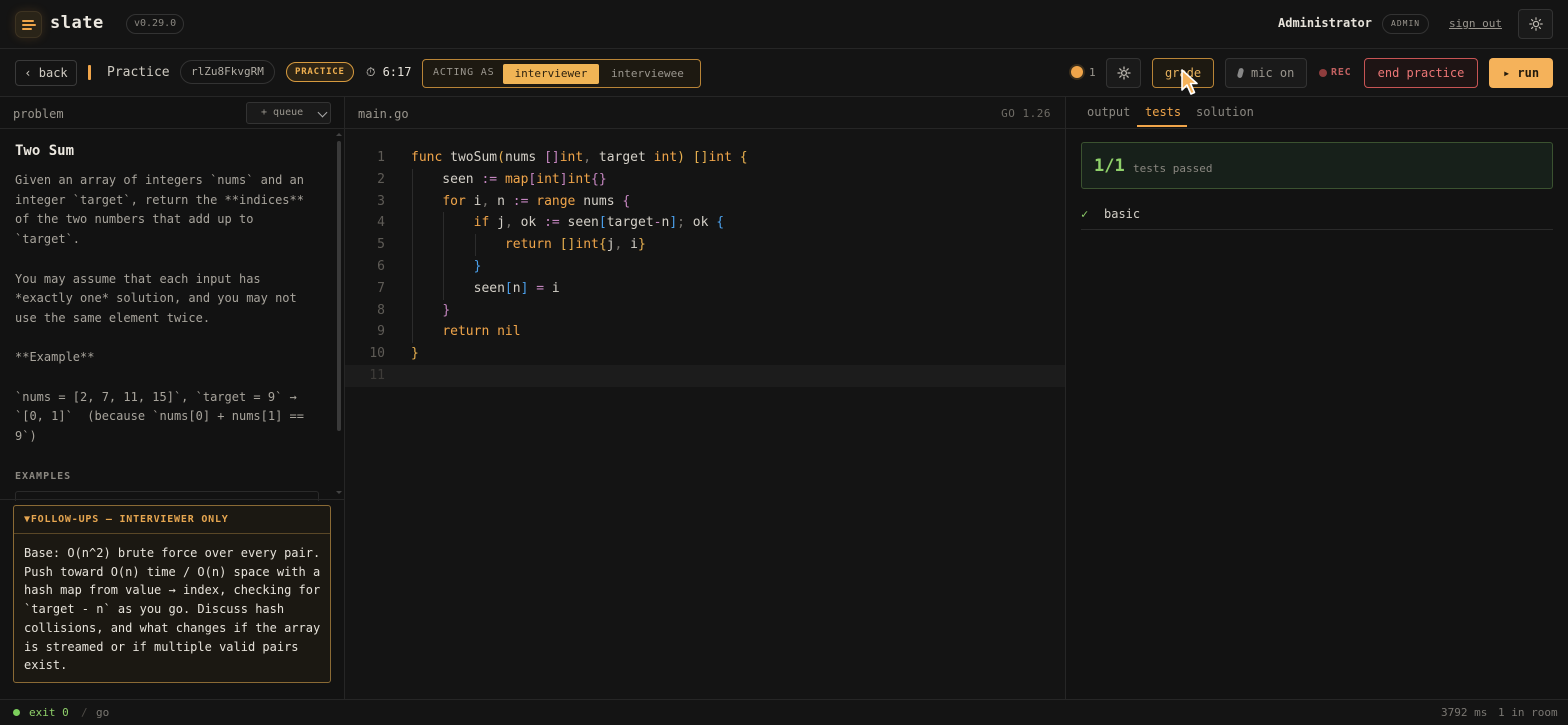 This screenshot has height=725, width=1568. What do you see at coordinates (551, 74) in the screenshot?
I see `role-option-interviewer: interviewer` at bounding box center [551, 74].